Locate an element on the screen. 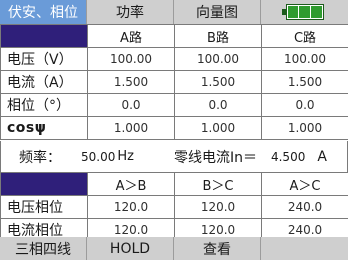 The width and height of the screenshot is (348, 260). row-label-phase: 相位（°） is located at coordinates (44, 105).